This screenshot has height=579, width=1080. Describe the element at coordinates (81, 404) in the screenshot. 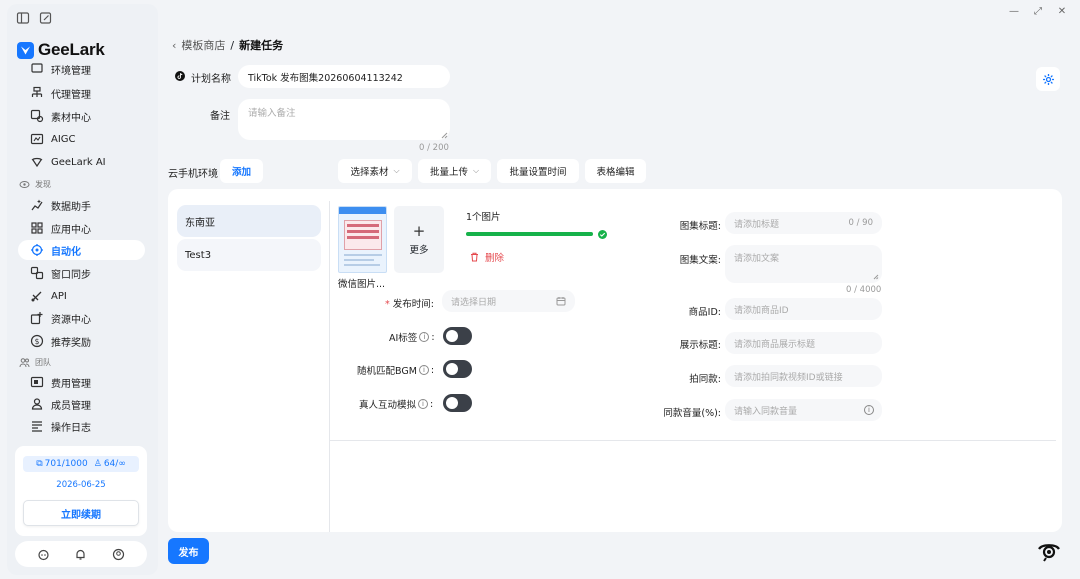

I see `sidebar-item-member: 成员管理` at that location.